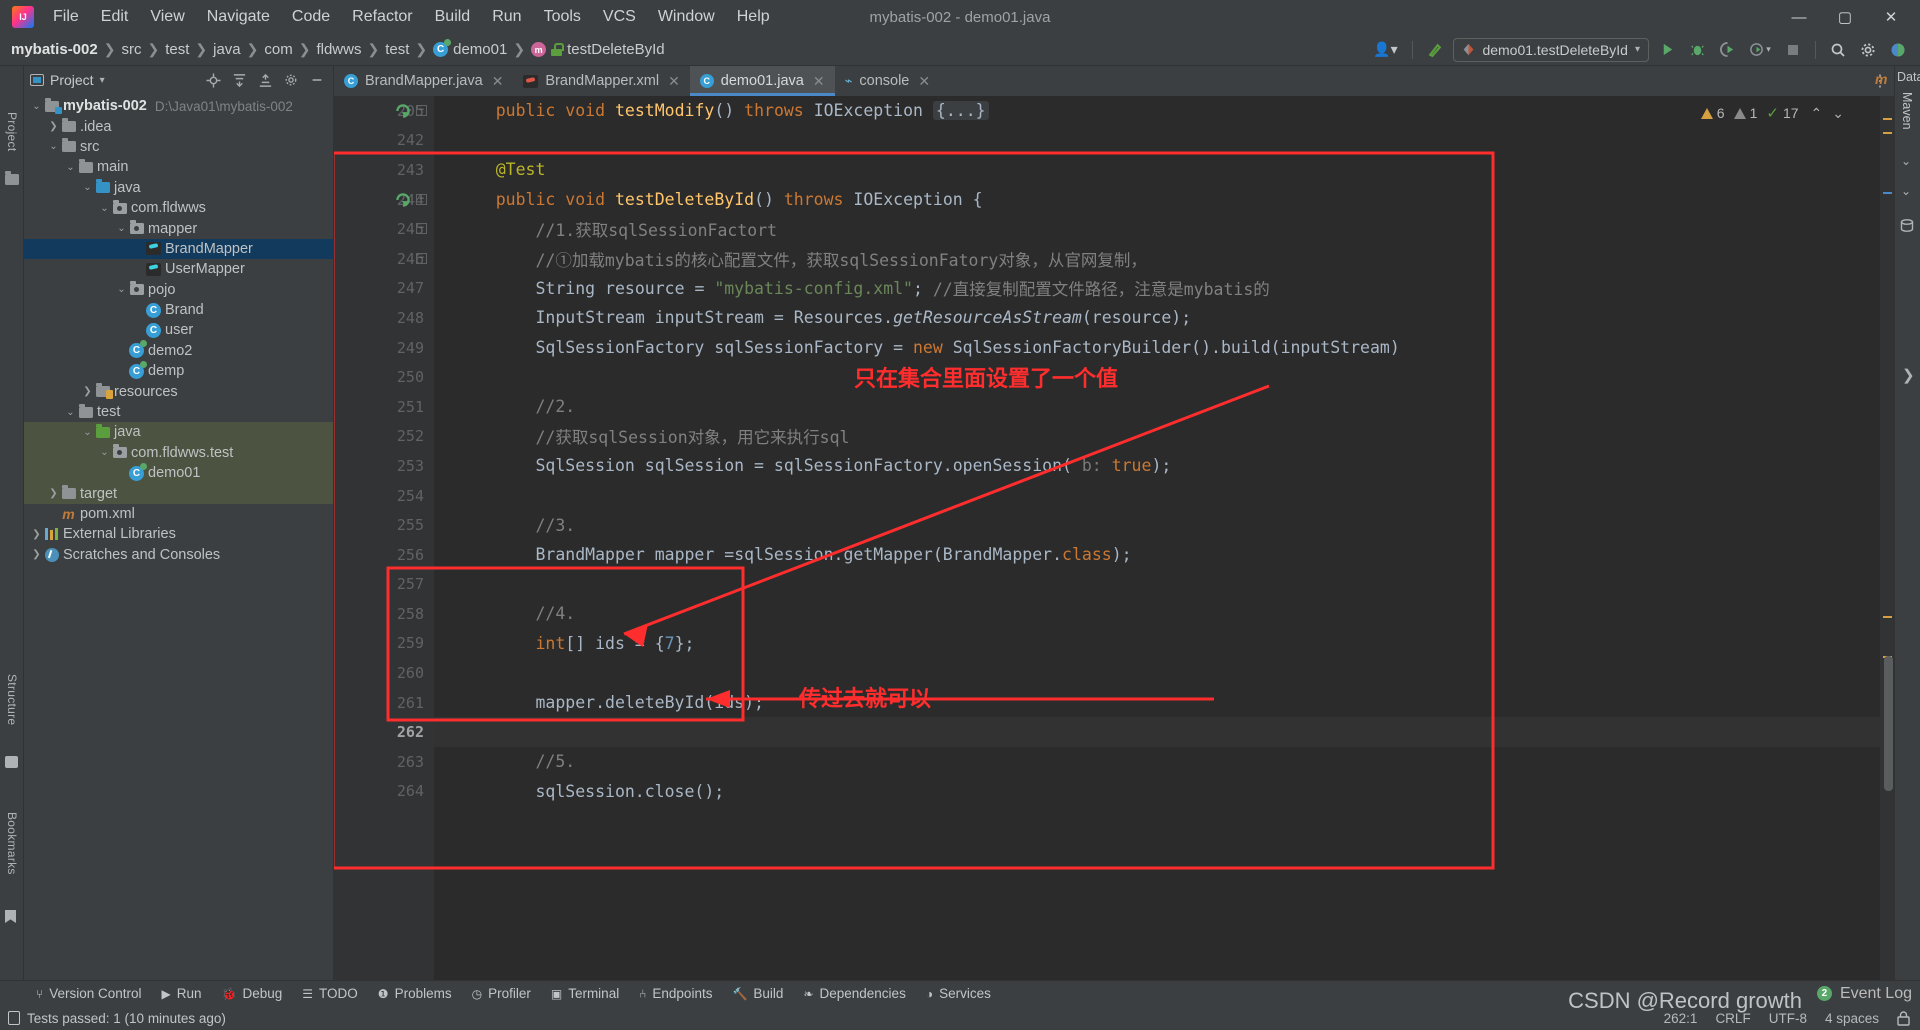  I want to click on gutter-line: 252, so click(384, 437).